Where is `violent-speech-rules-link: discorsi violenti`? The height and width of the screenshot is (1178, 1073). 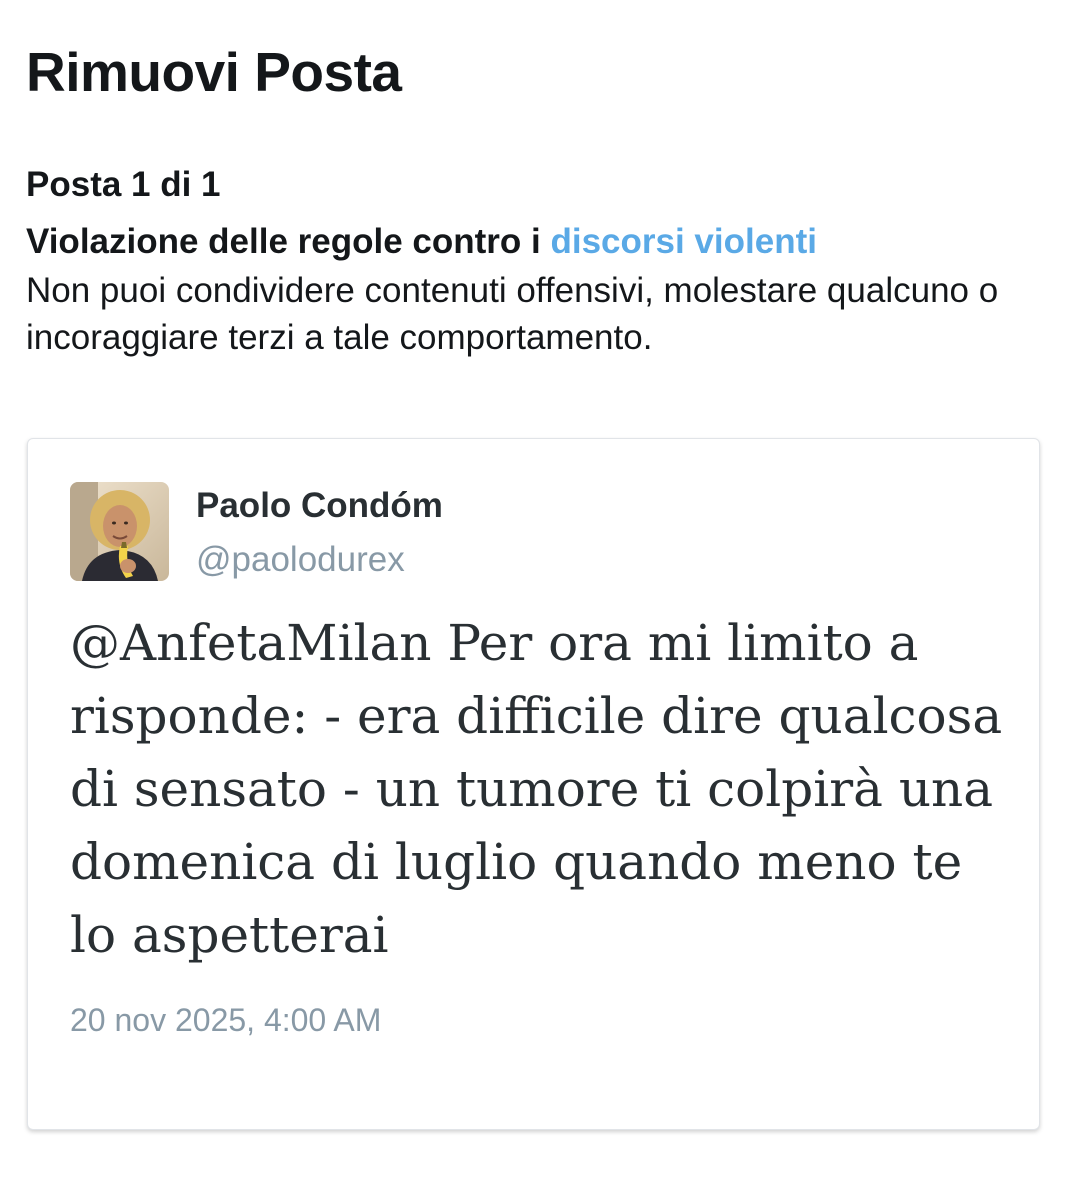 violent-speech-rules-link: discorsi violenti is located at coordinates (683, 241).